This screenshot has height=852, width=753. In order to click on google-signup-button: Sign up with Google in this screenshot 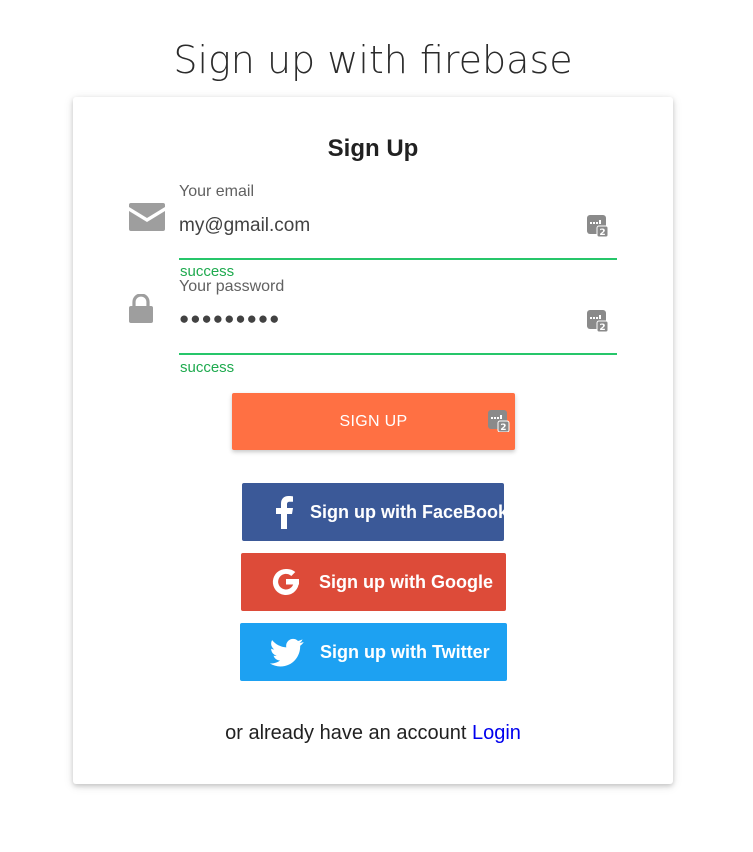, I will do `click(373, 582)`.